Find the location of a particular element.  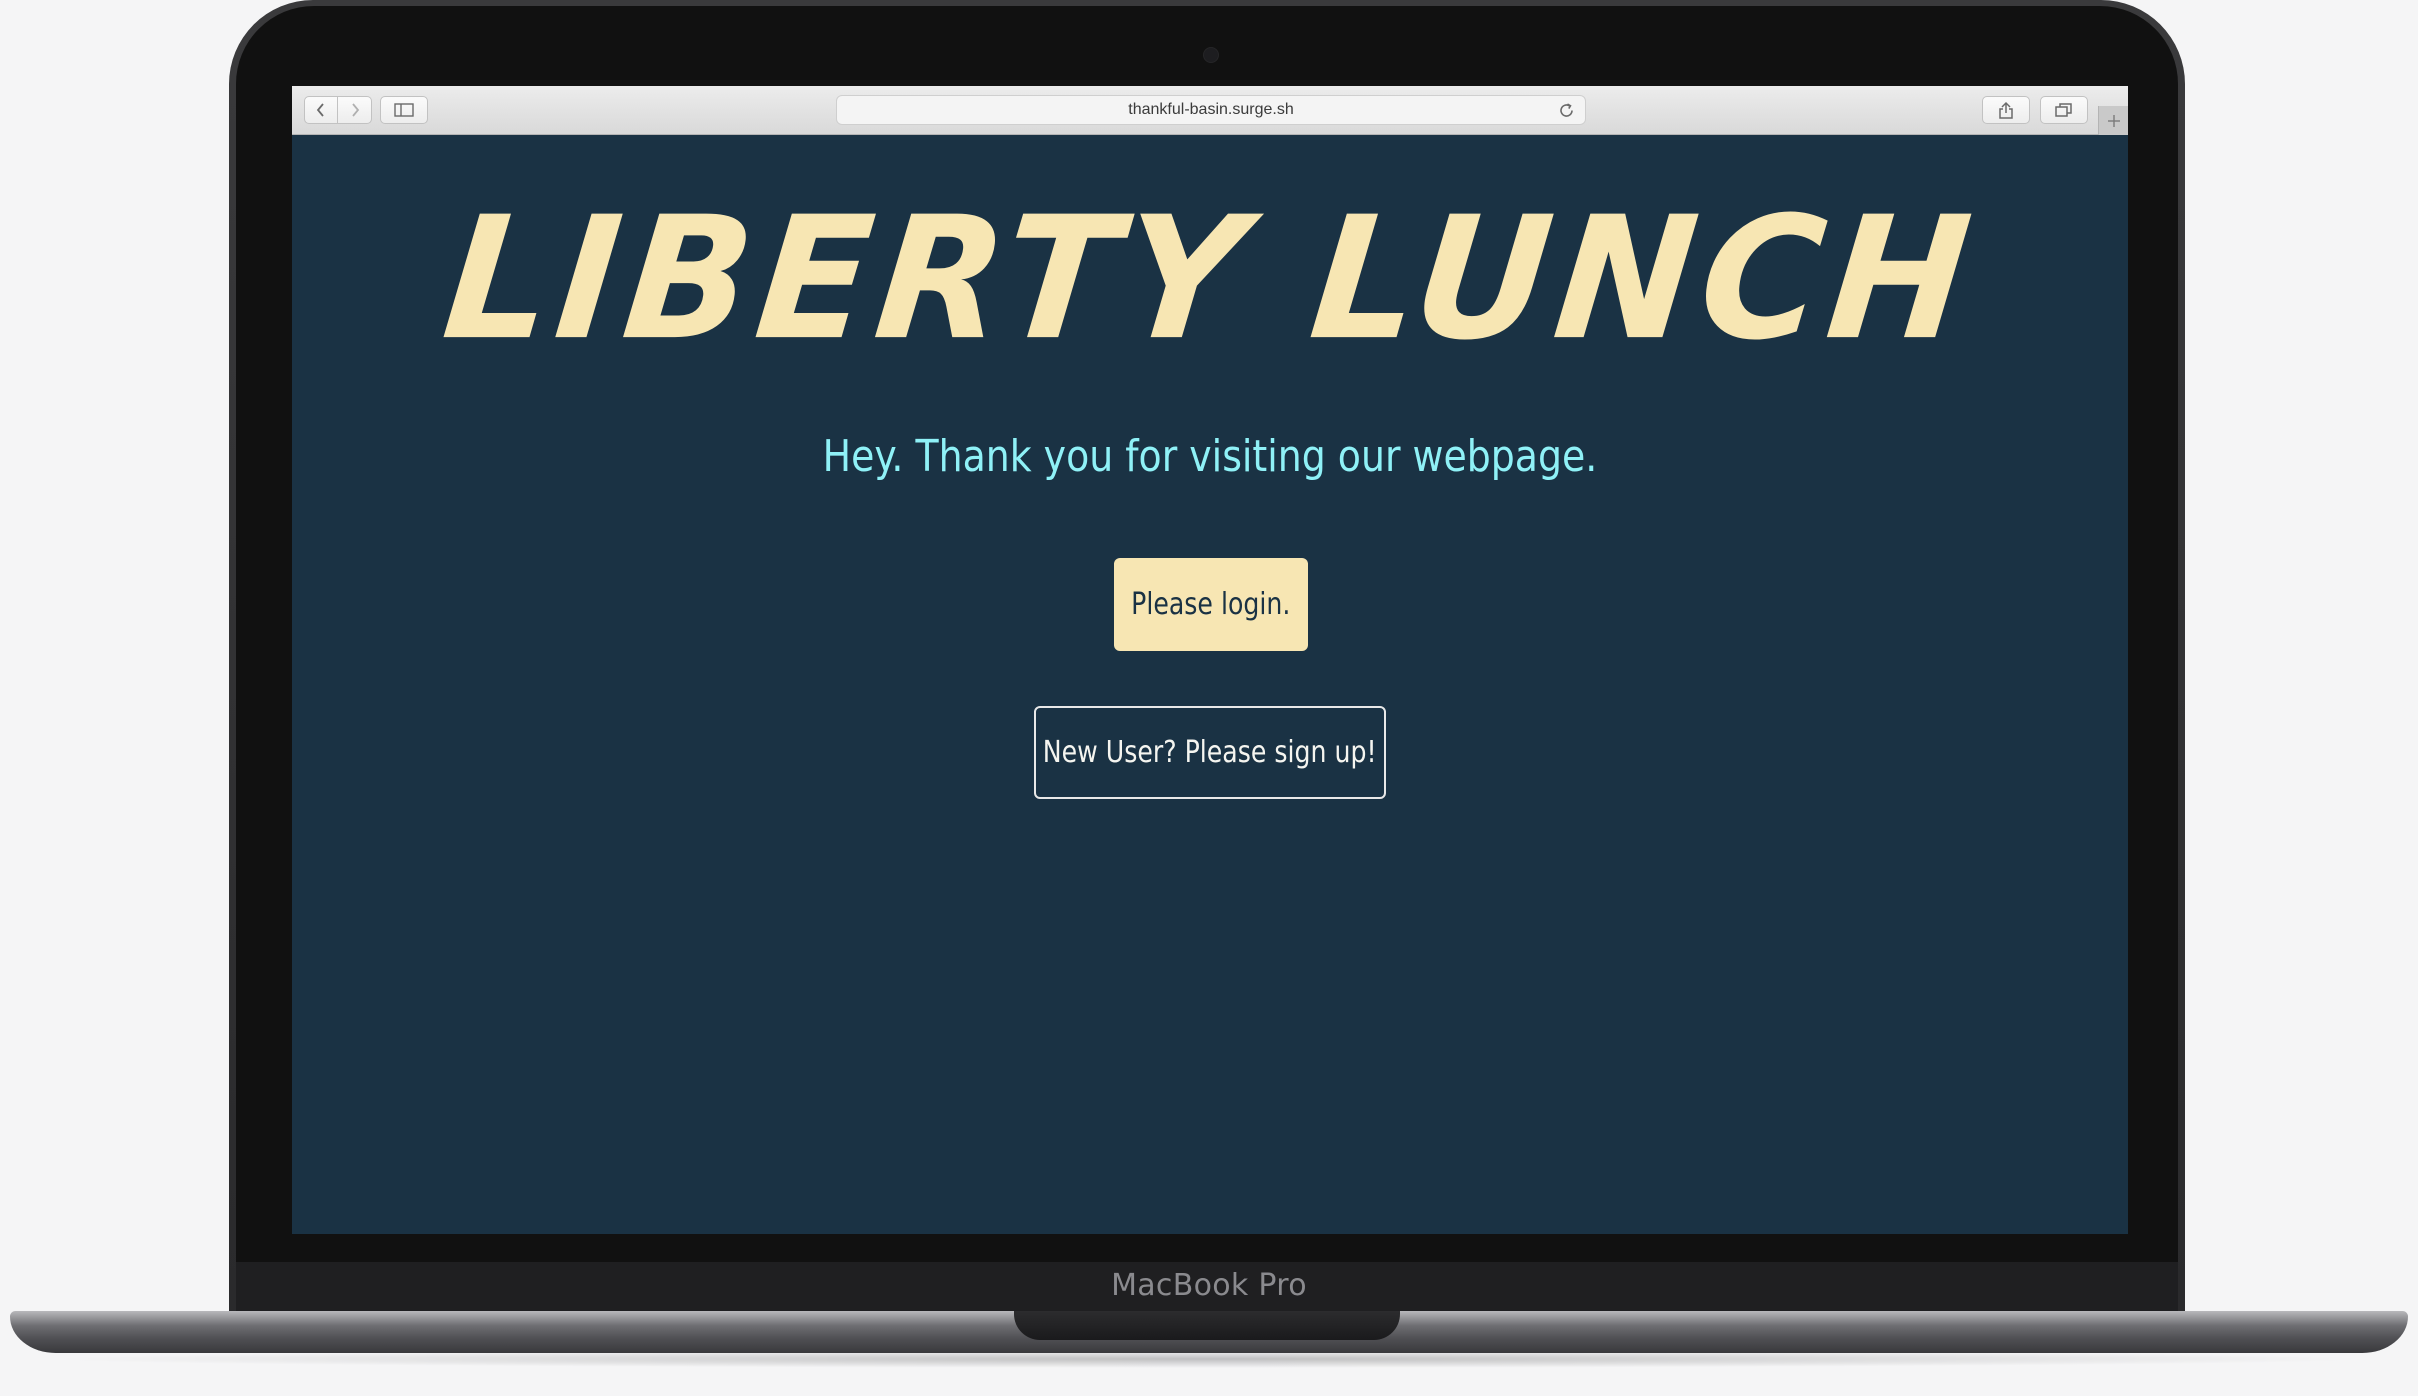

signup-button: New User? Please sign up! is located at coordinates (1210, 752).